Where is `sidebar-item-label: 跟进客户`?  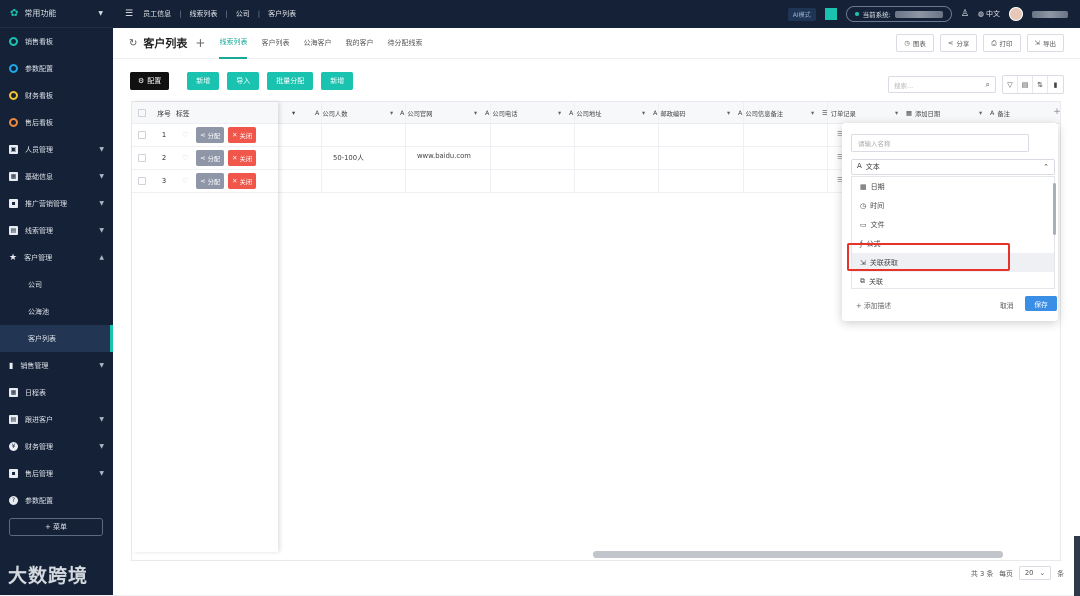
sidebar-item-label: 跟进客户 is located at coordinates (39, 419).